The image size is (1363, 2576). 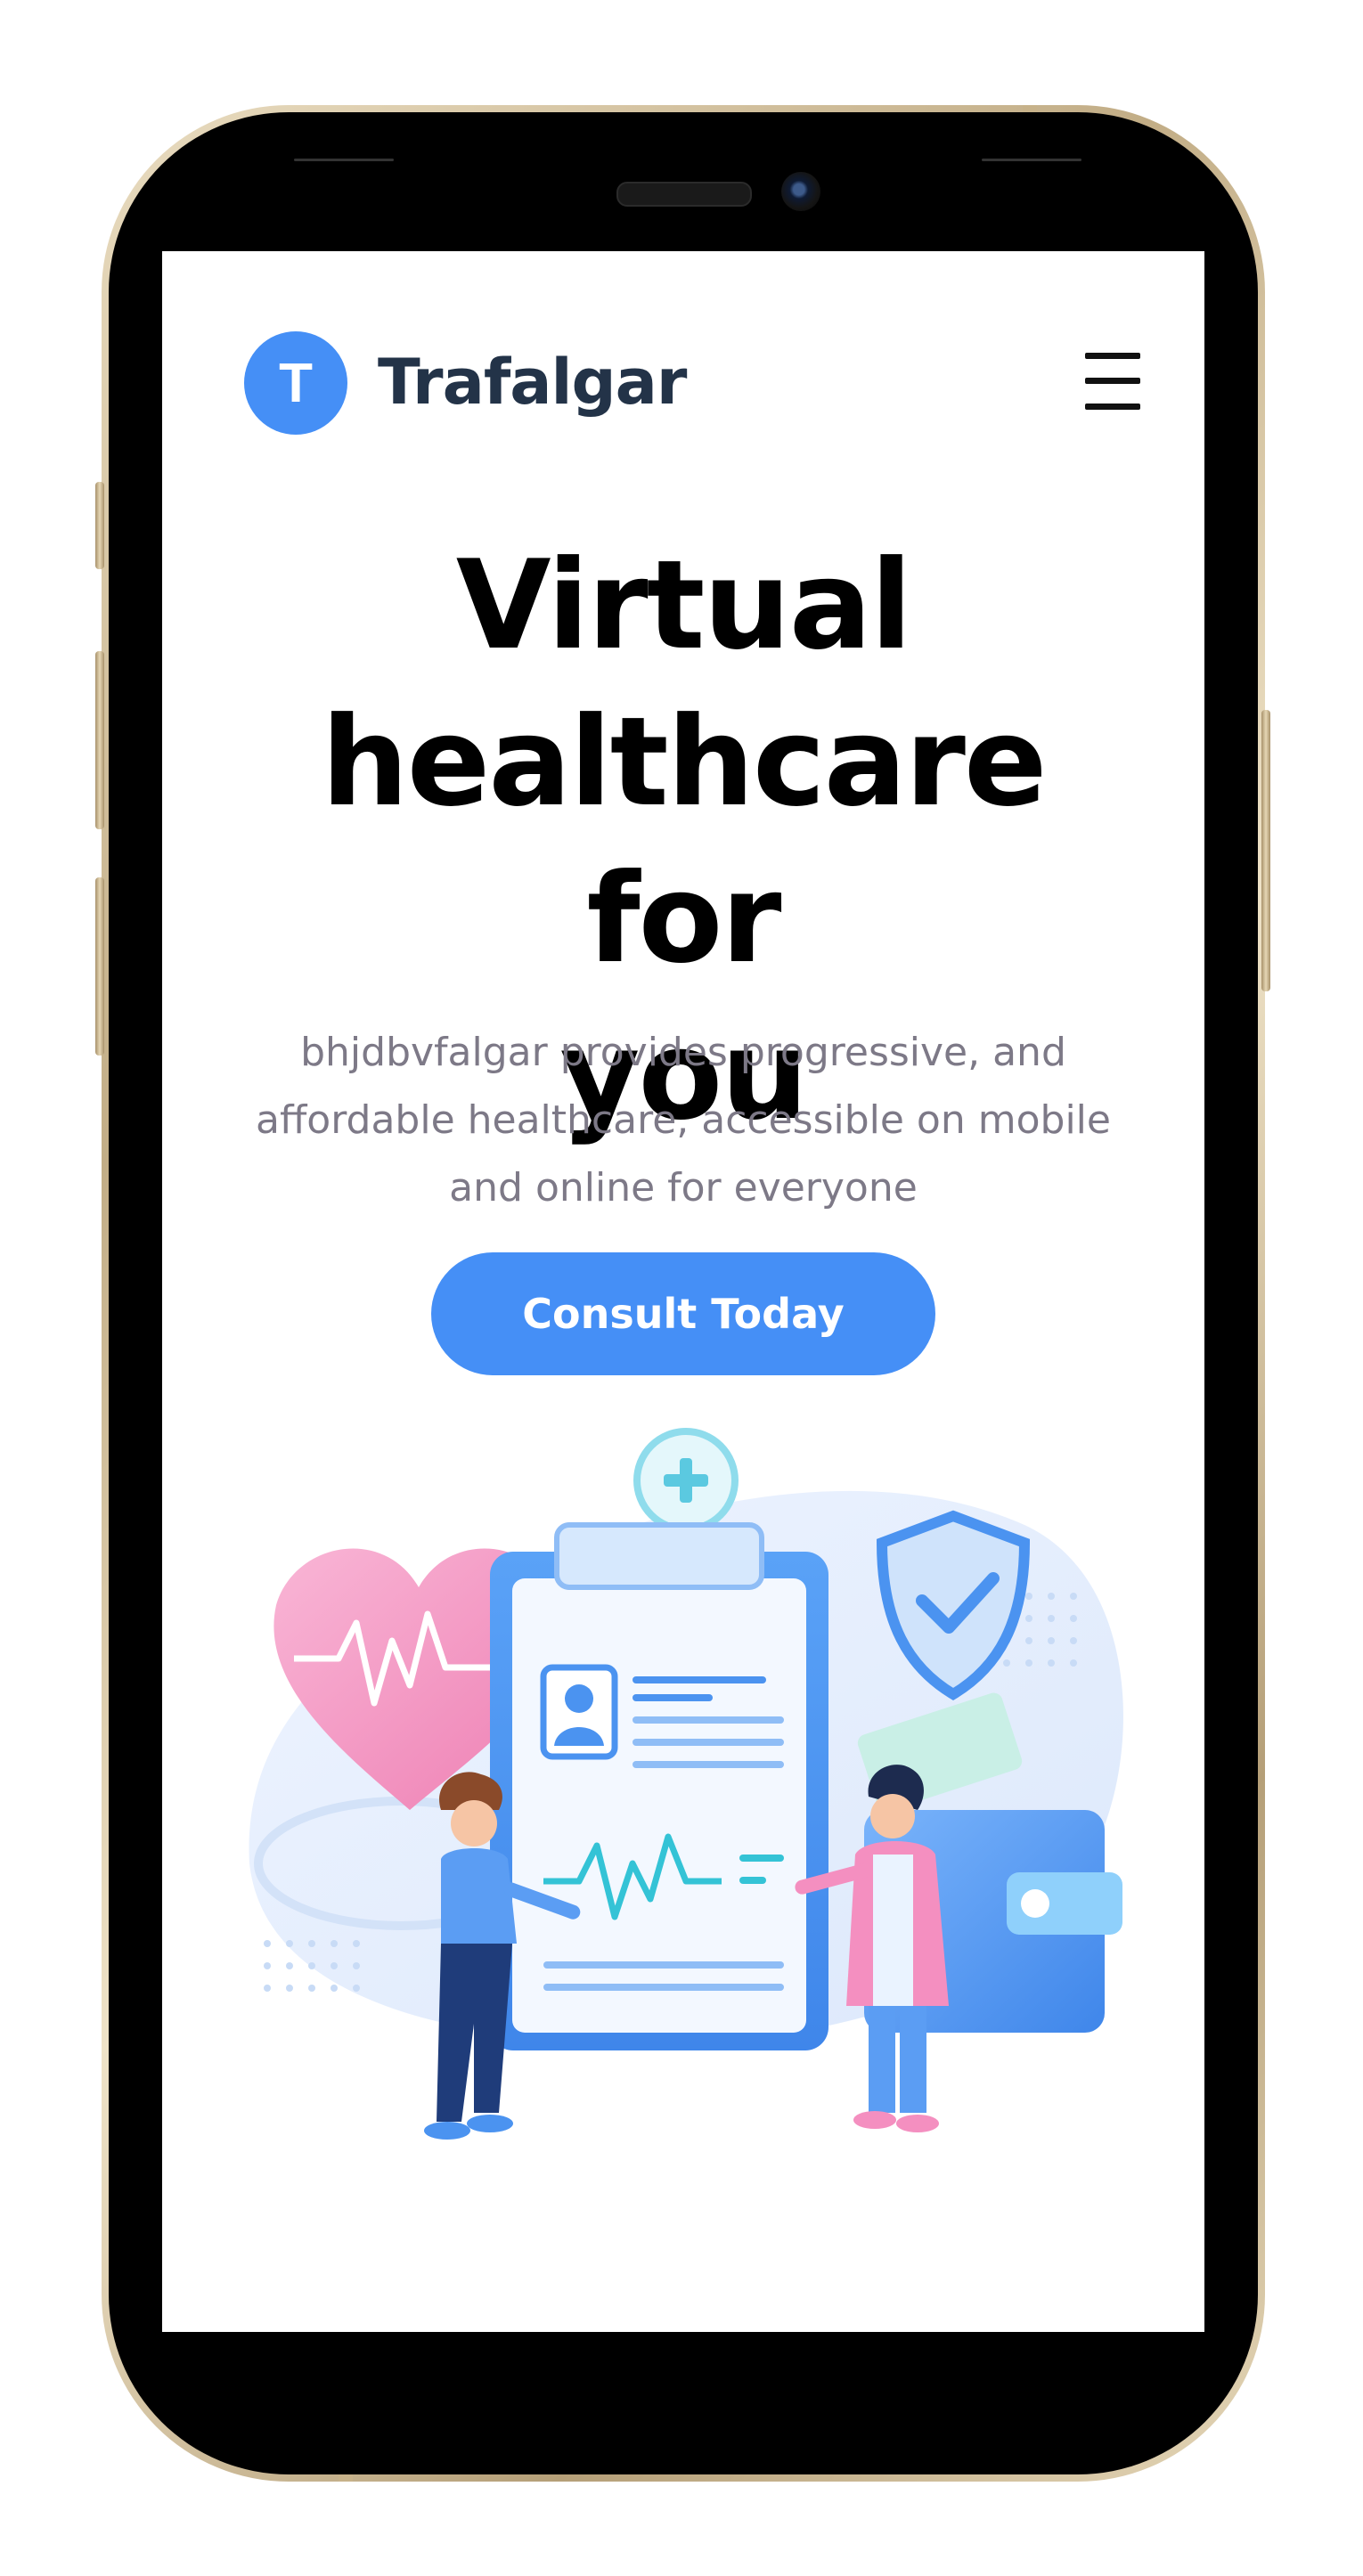 I want to click on navbar: T Trafalgar, so click(x=692, y=383).